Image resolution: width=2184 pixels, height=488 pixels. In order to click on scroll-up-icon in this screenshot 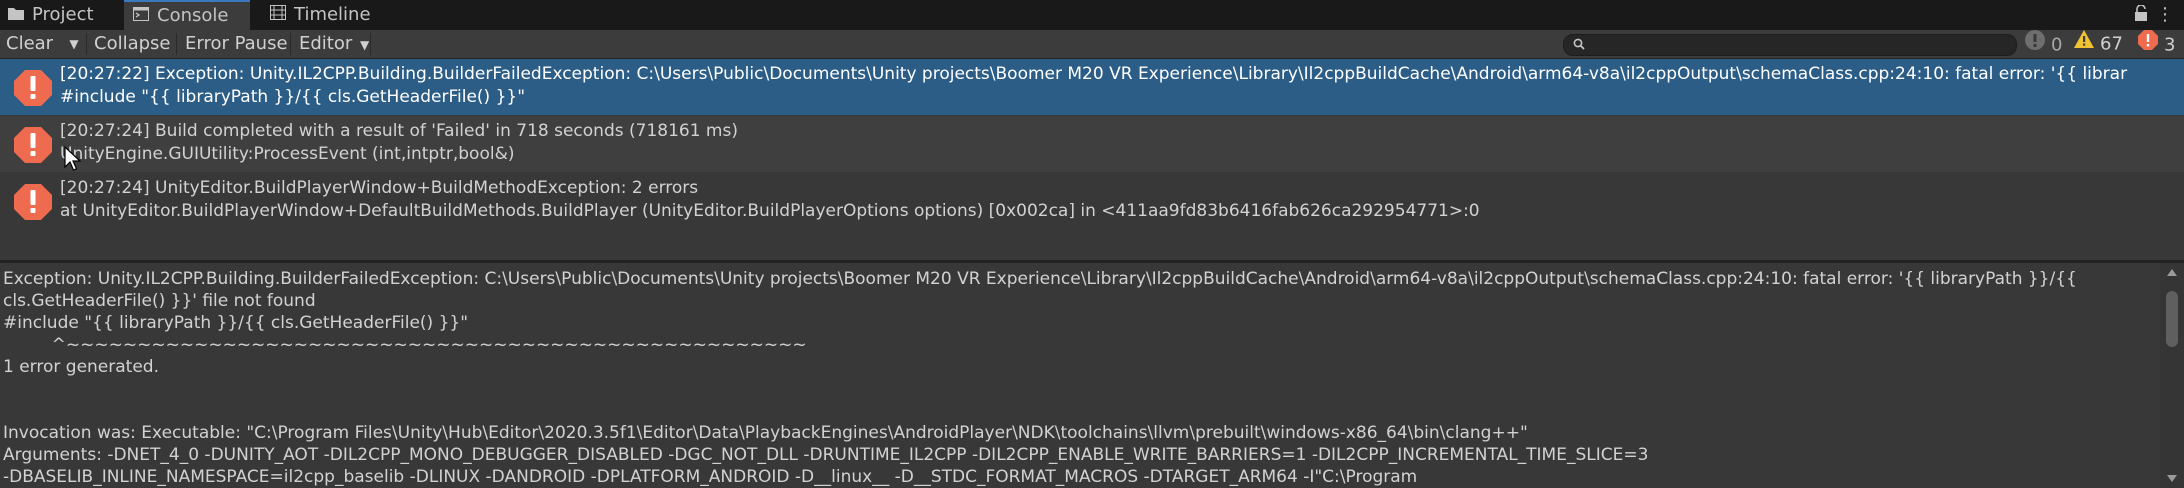, I will do `click(2172, 272)`.